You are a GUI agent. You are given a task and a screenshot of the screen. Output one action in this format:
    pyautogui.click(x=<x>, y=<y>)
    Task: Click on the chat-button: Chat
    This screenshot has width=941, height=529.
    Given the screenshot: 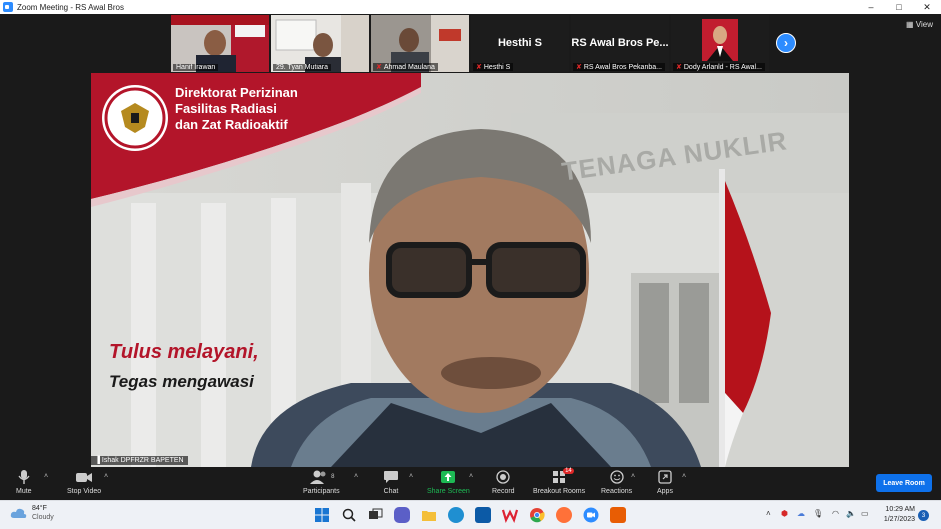 What is the action you would take?
    pyautogui.click(x=391, y=482)
    